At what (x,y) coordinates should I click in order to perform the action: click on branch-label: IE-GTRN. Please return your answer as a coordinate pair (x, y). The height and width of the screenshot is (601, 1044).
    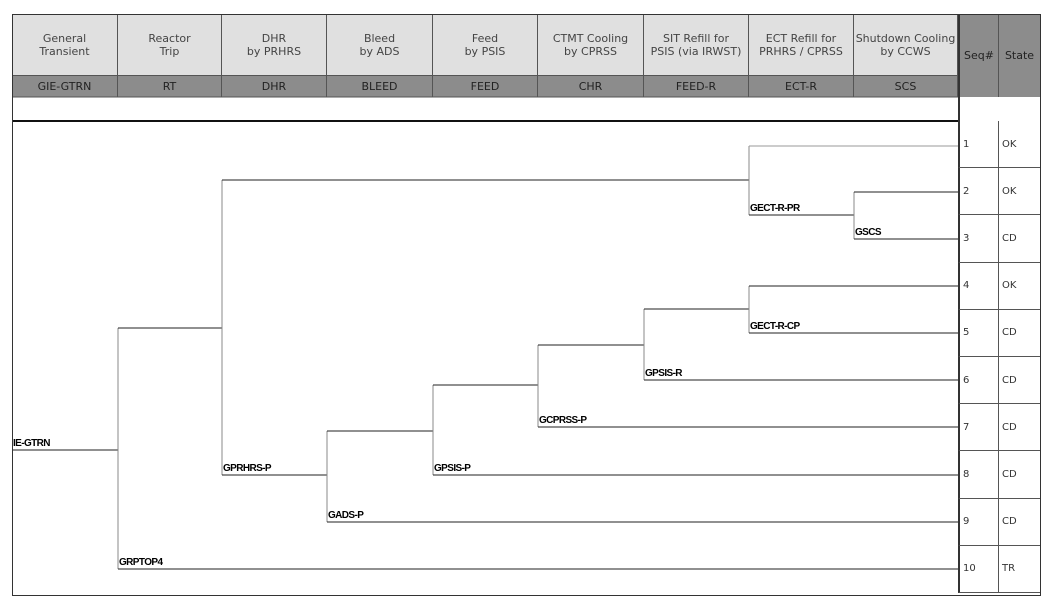
    Looking at the image, I should click on (31, 443).